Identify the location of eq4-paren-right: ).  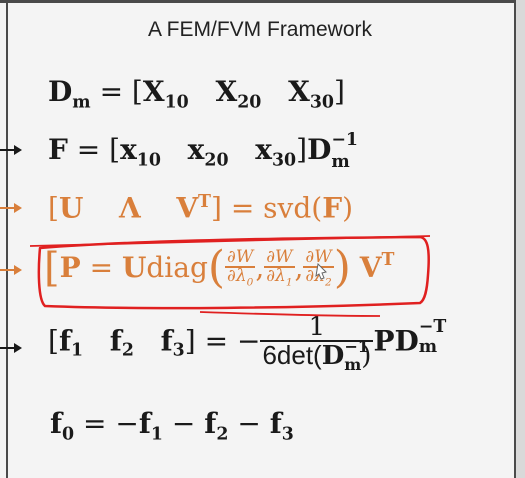
(342, 267).